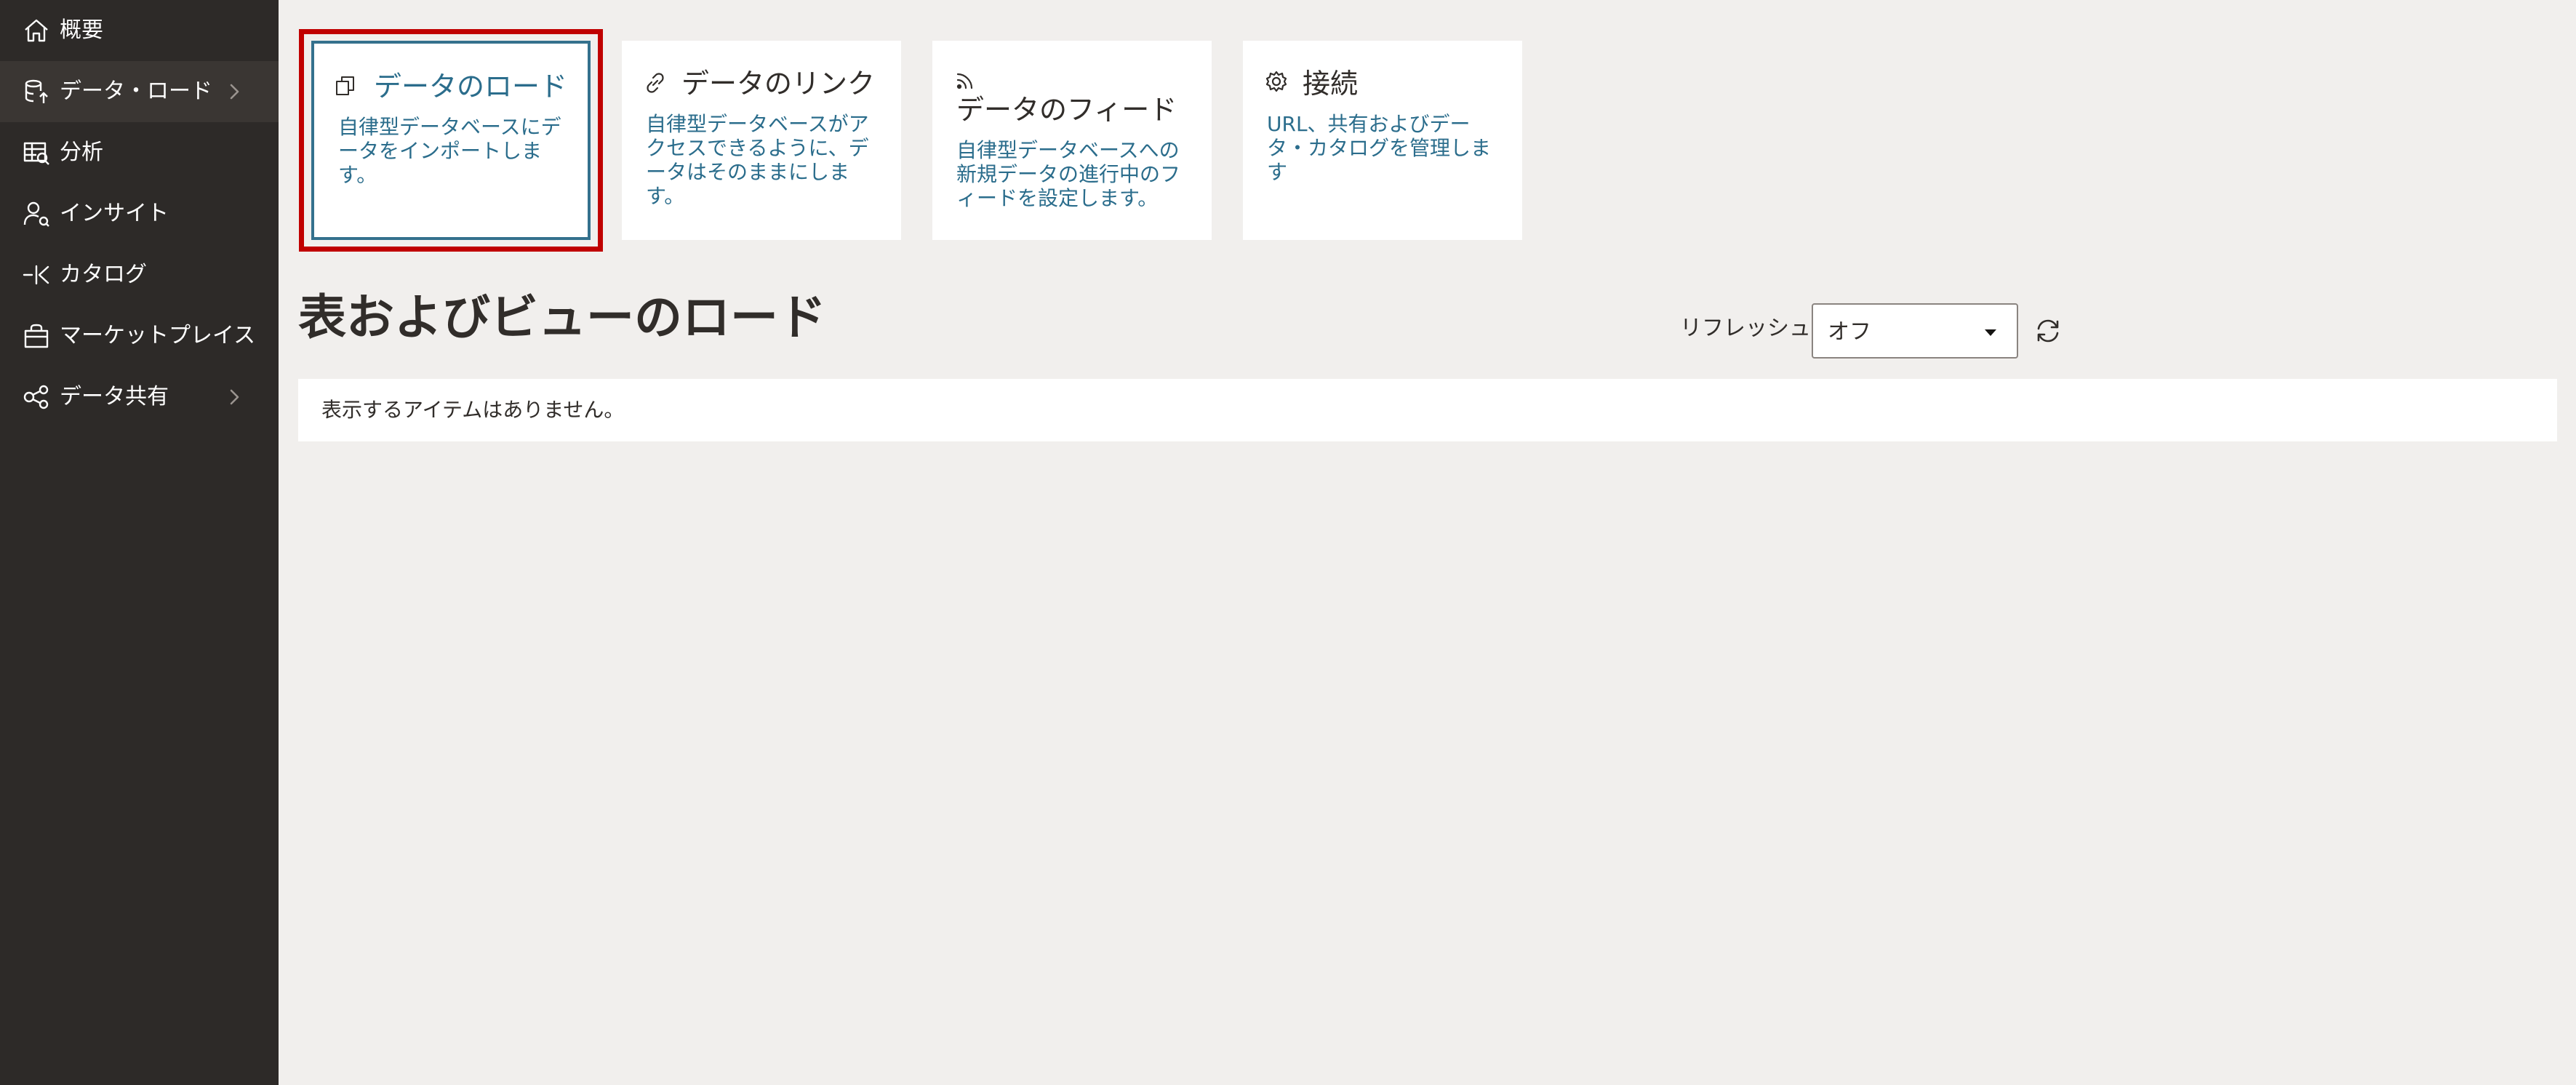  I want to click on refresh-icon, so click(2048, 331).